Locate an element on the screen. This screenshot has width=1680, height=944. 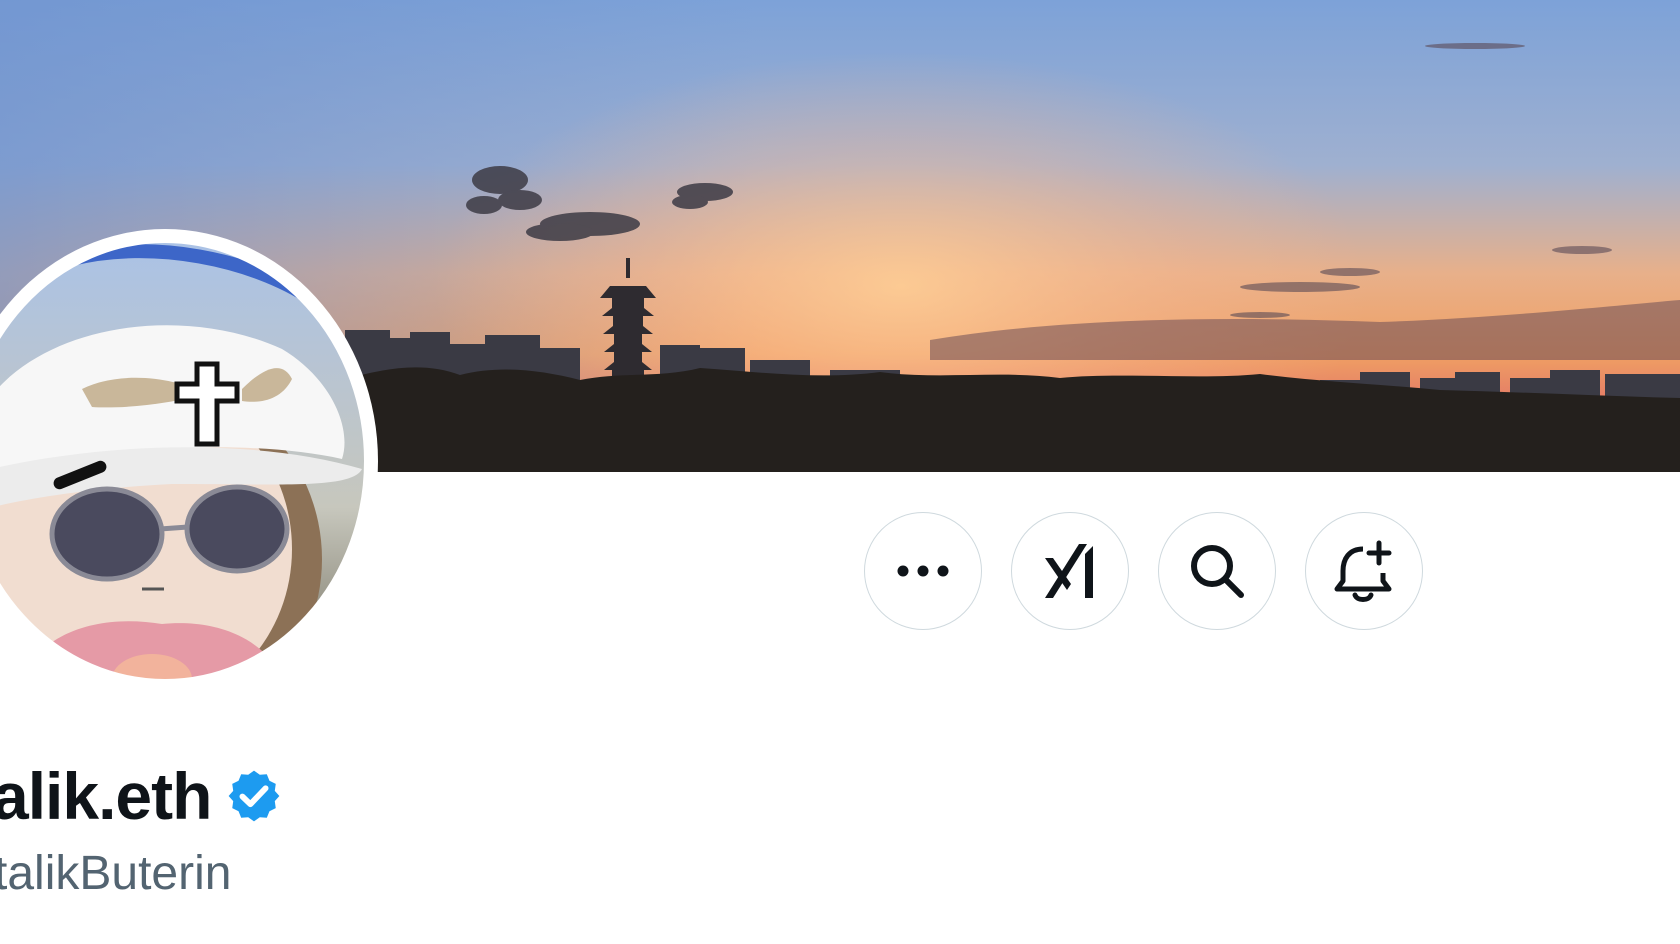
display-name: alik.eth is located at coordinates (106, 796).